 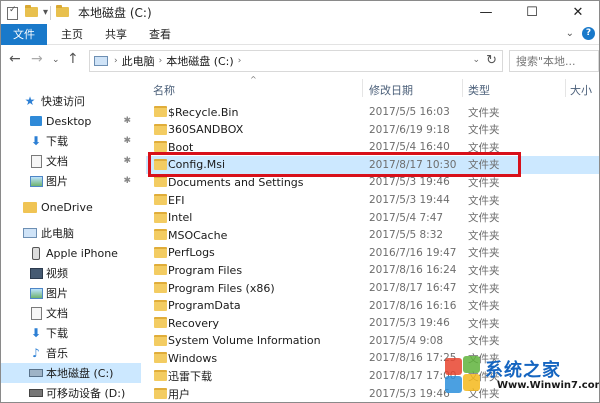 What do you see at coordinates (138, 61) in the screenshot?
I see `breadcrumb-this-pc: 此电脑` at bounding box center [138, 61].